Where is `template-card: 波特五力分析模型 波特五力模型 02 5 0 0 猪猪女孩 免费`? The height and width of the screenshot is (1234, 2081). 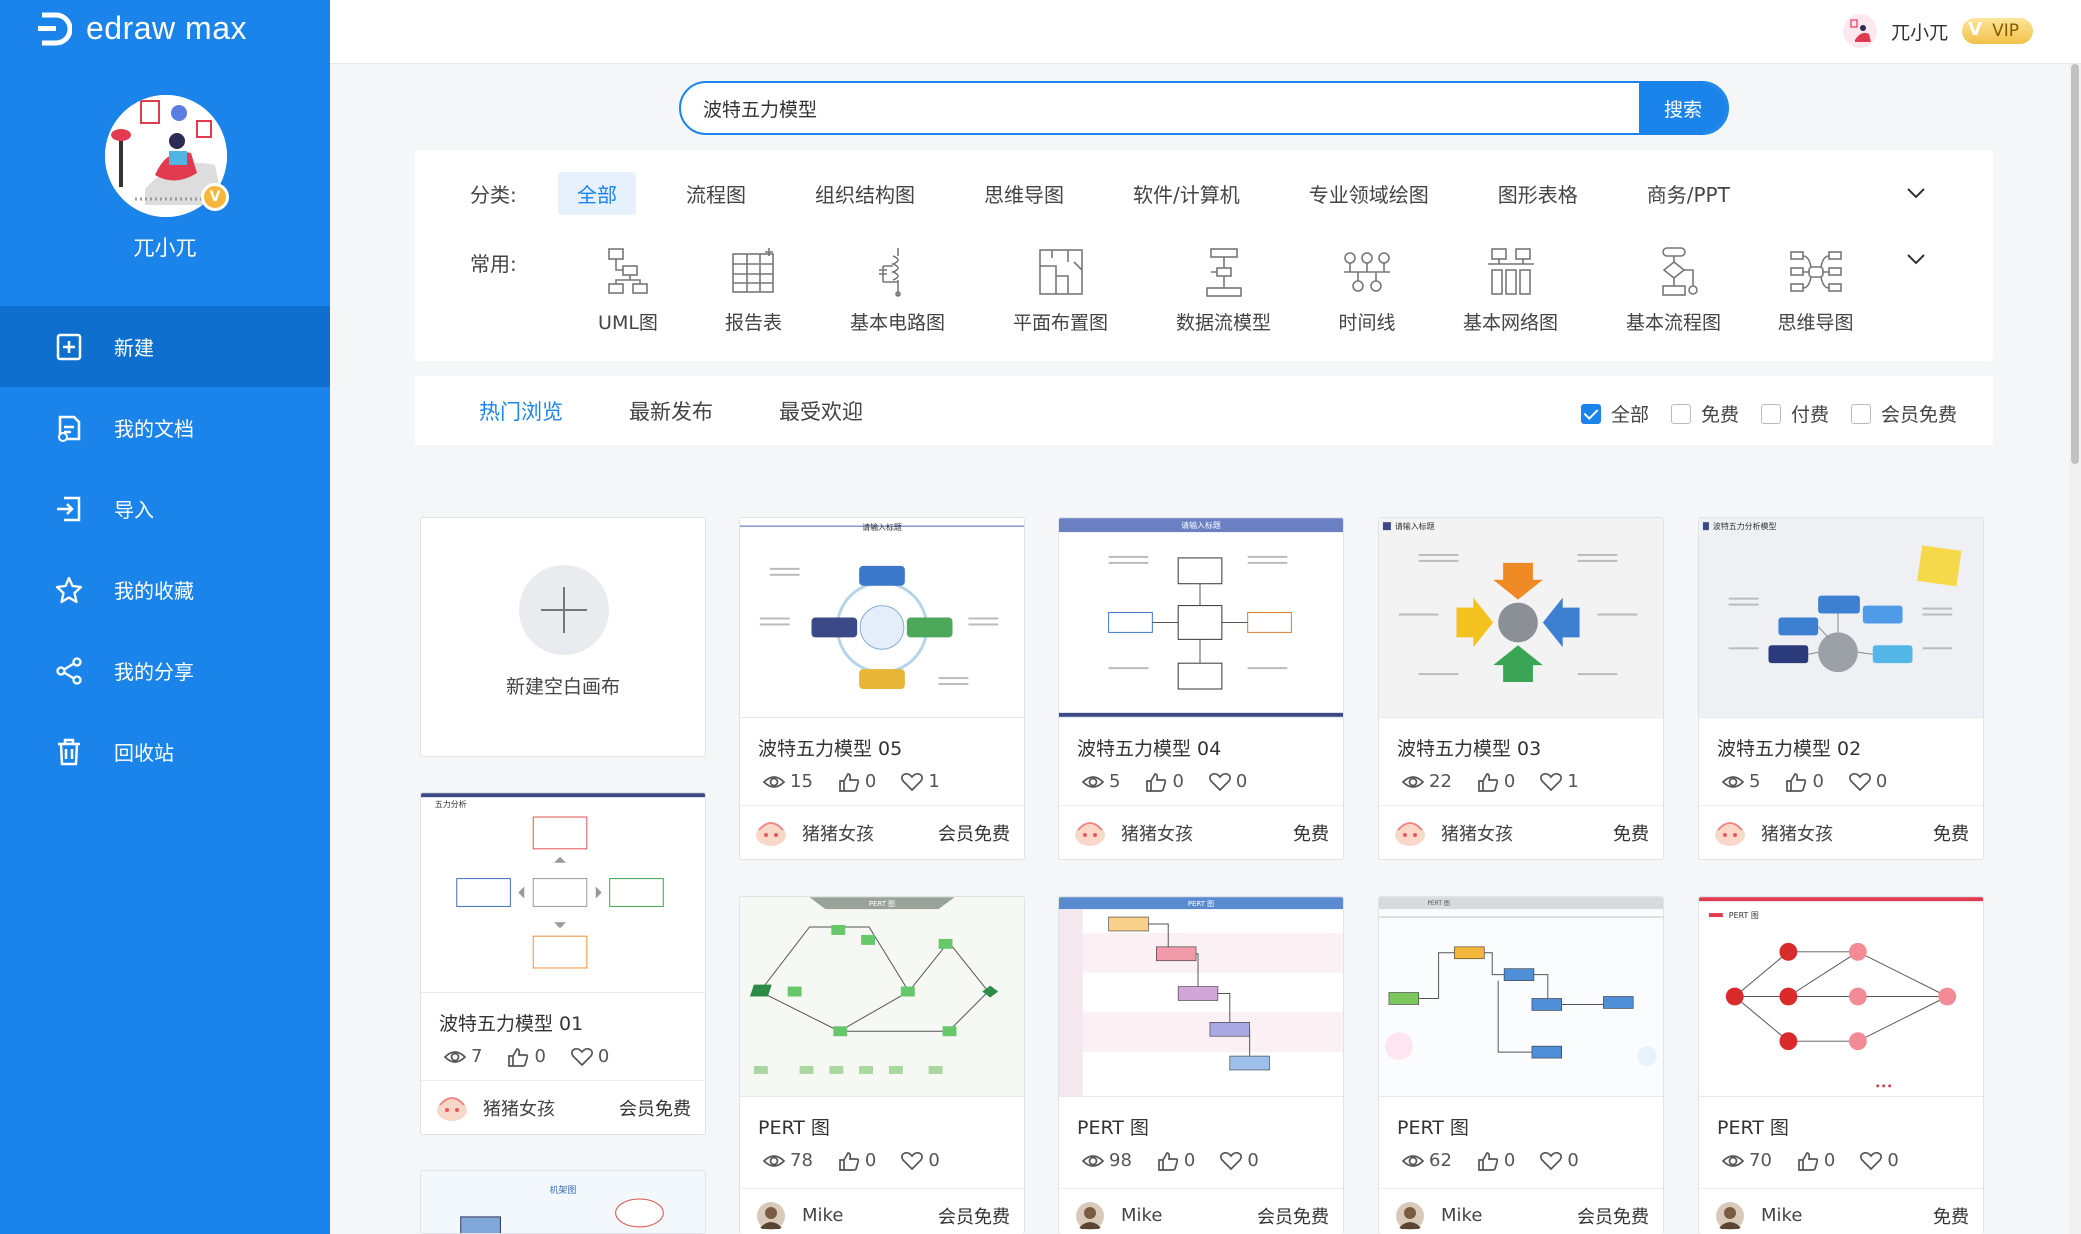
template-card: 波特五力分析模型 波特五力模型 02 5 0 0 猪猪女孩 免费 is located at coordinates (1841, 688).